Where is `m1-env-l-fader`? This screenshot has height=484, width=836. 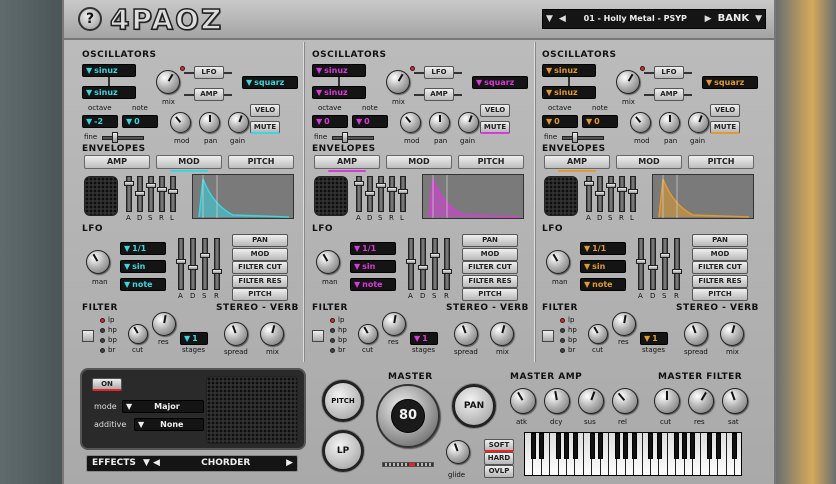
m1-env-l-fader is located at coordinates (173, 194).